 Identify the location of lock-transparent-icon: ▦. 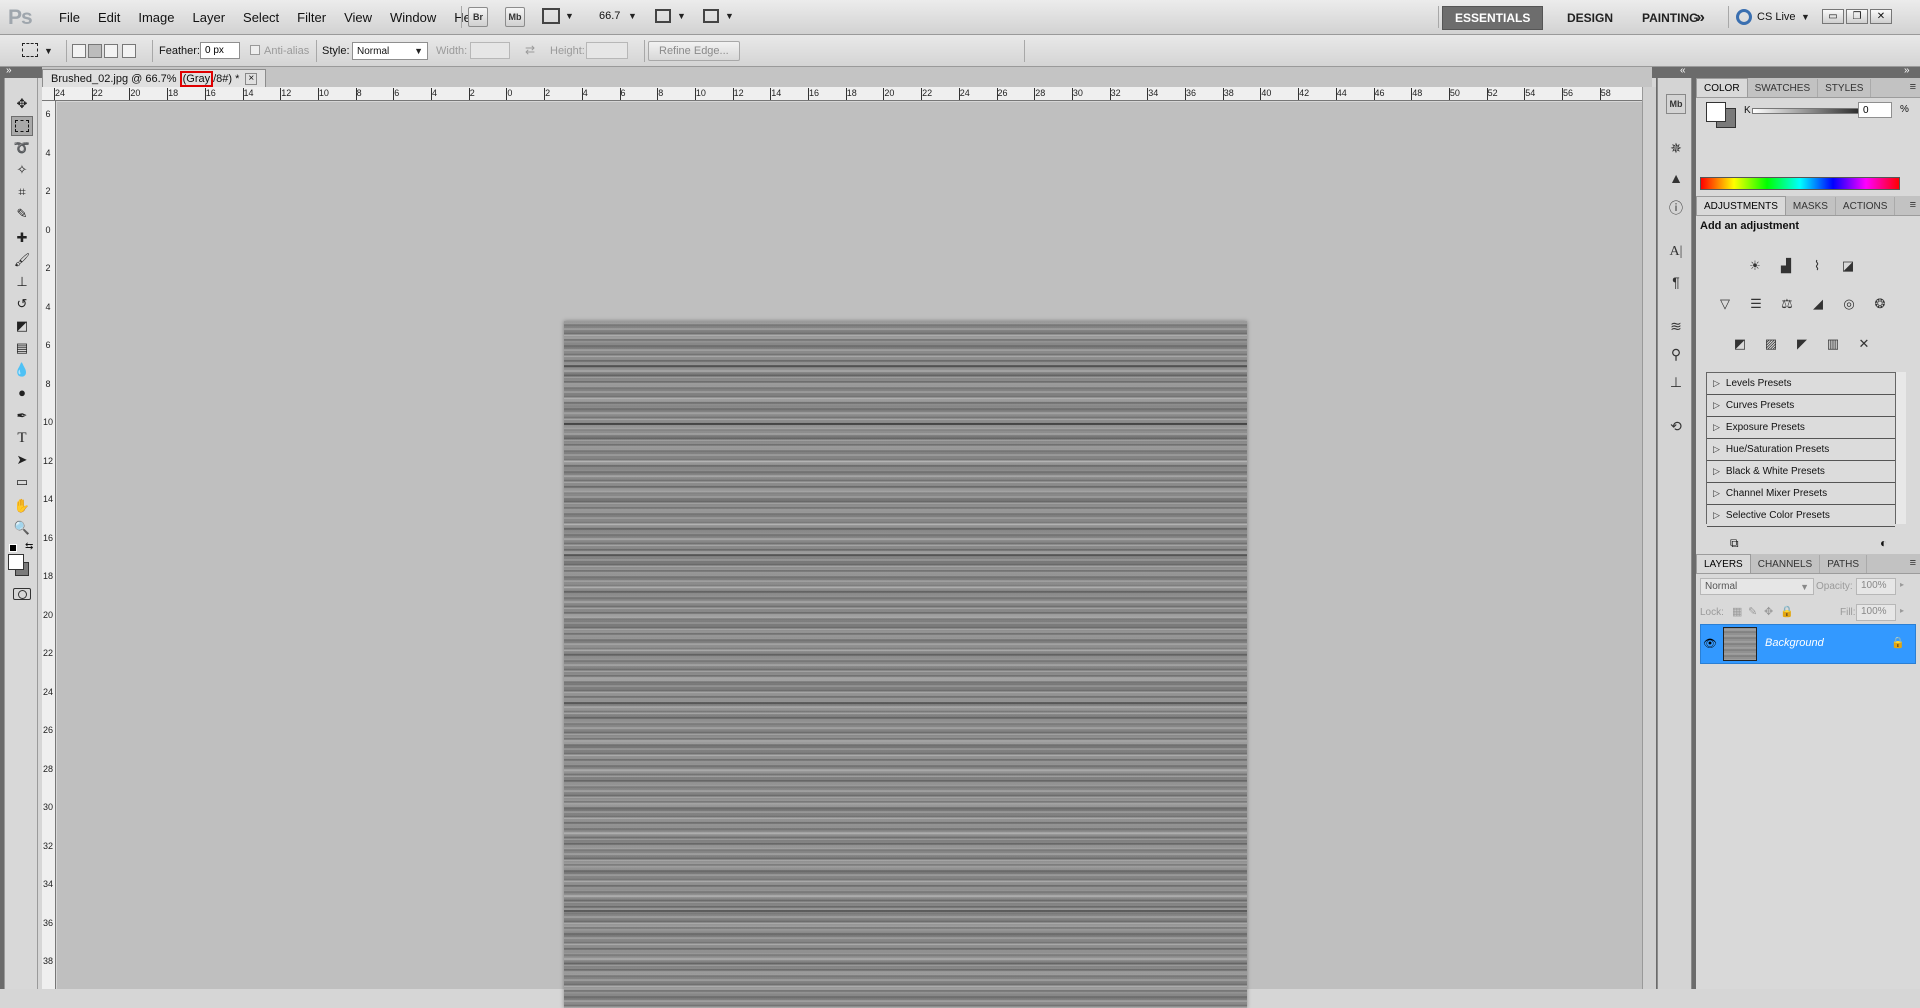
(1737, 611).